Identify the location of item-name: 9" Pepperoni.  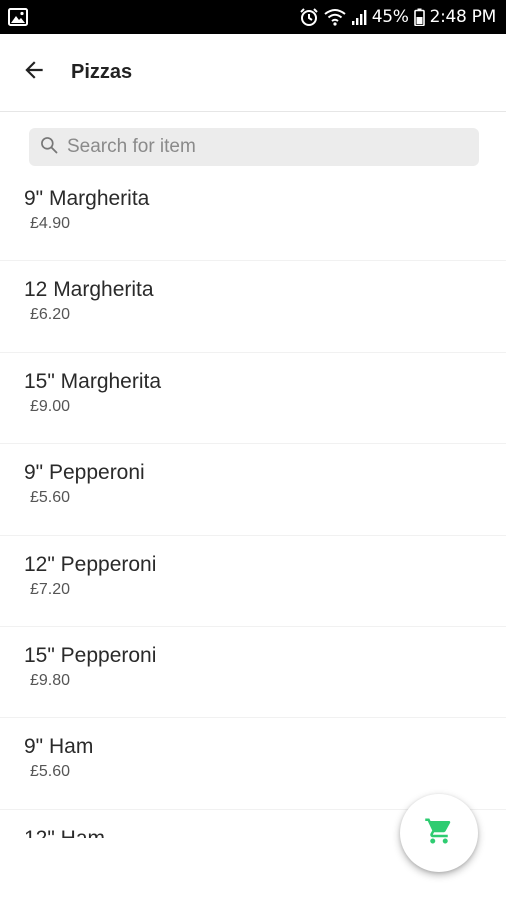
(84, 473).